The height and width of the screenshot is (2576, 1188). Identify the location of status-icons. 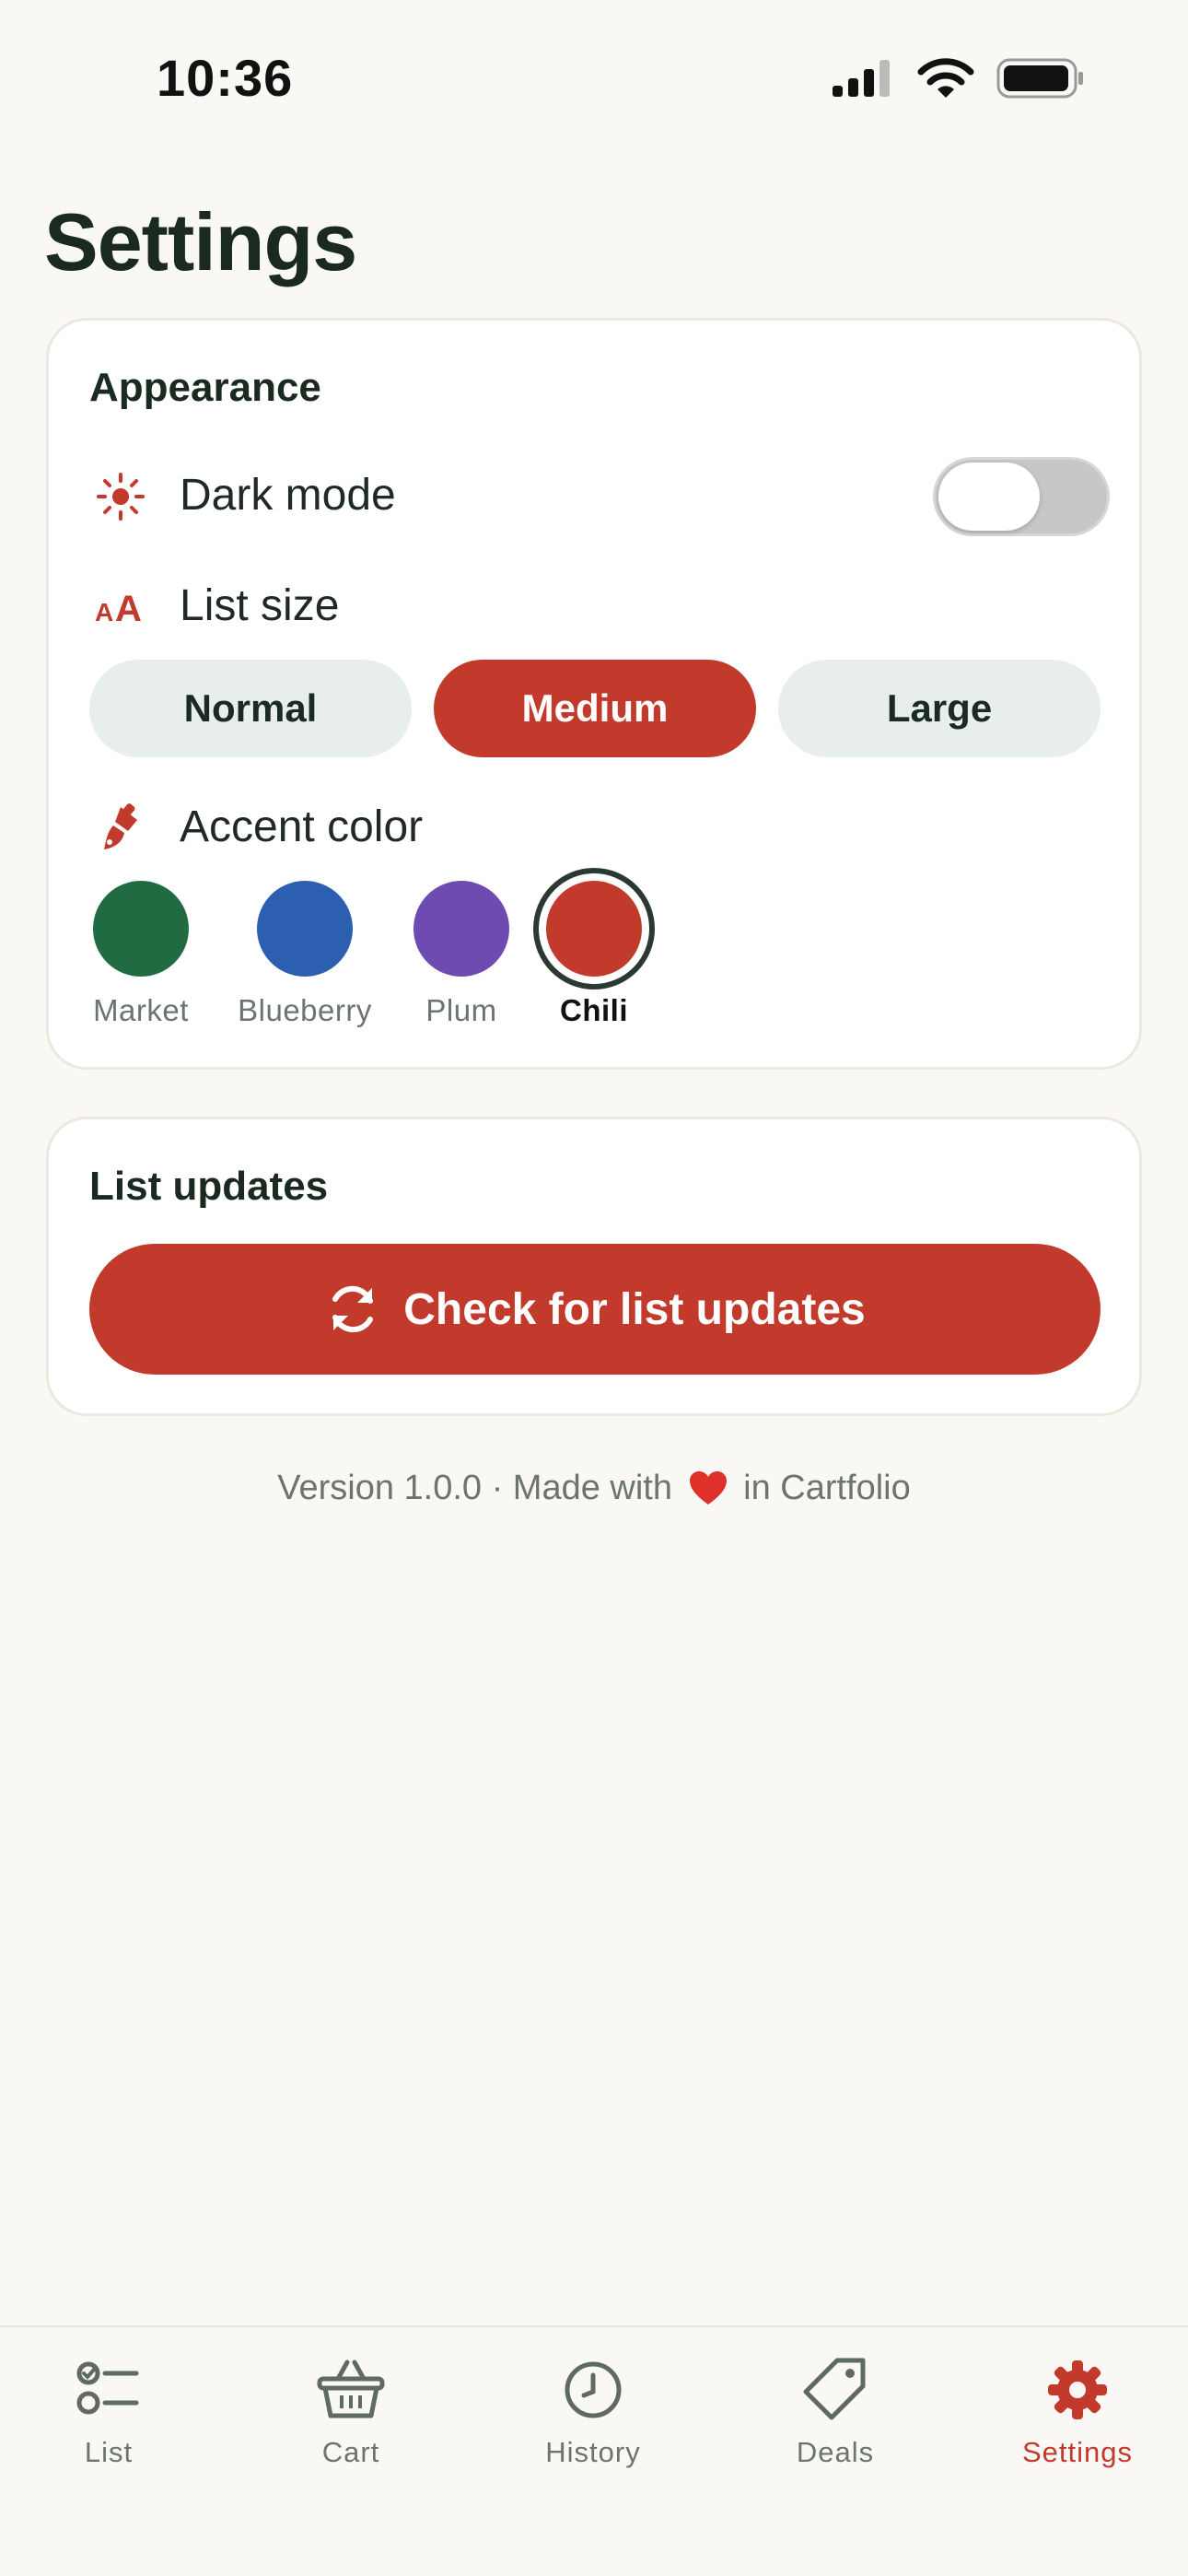
(958, 78).